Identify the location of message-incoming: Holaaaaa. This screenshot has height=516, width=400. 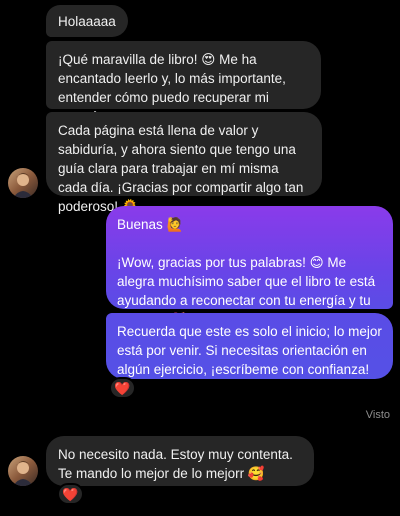
(87, 21).